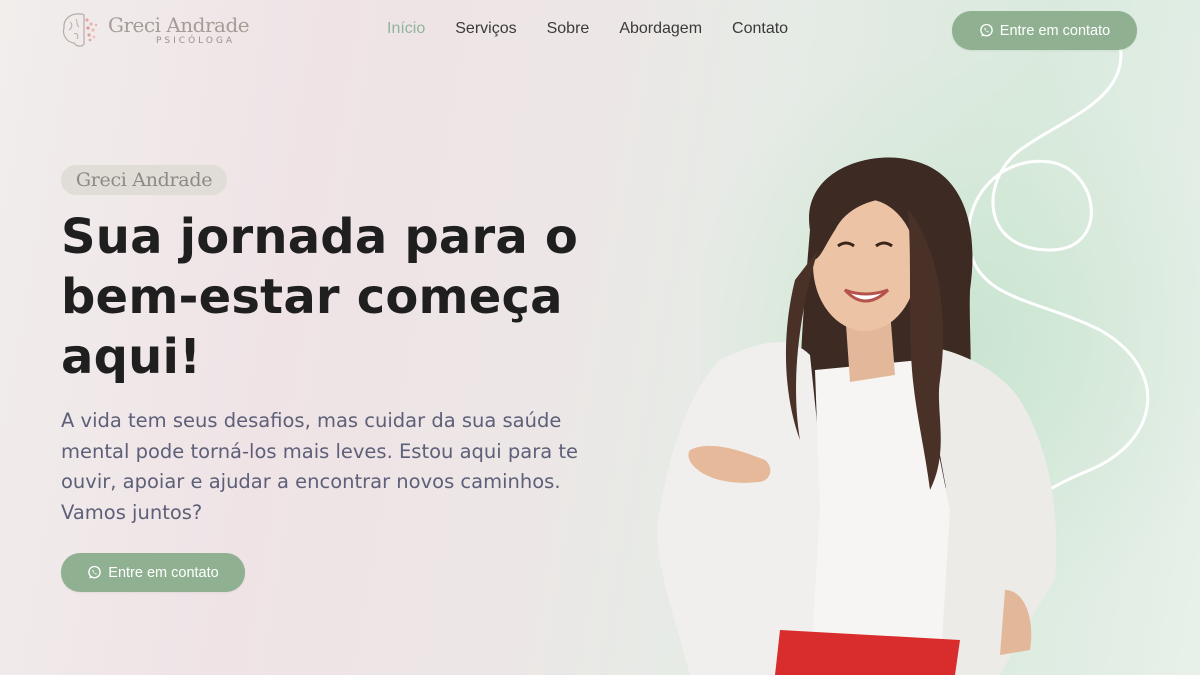 The width and height of the screenshot is (1200, 675). I want to click on hero-contact-label: Entre em contato, so click(163, 572).